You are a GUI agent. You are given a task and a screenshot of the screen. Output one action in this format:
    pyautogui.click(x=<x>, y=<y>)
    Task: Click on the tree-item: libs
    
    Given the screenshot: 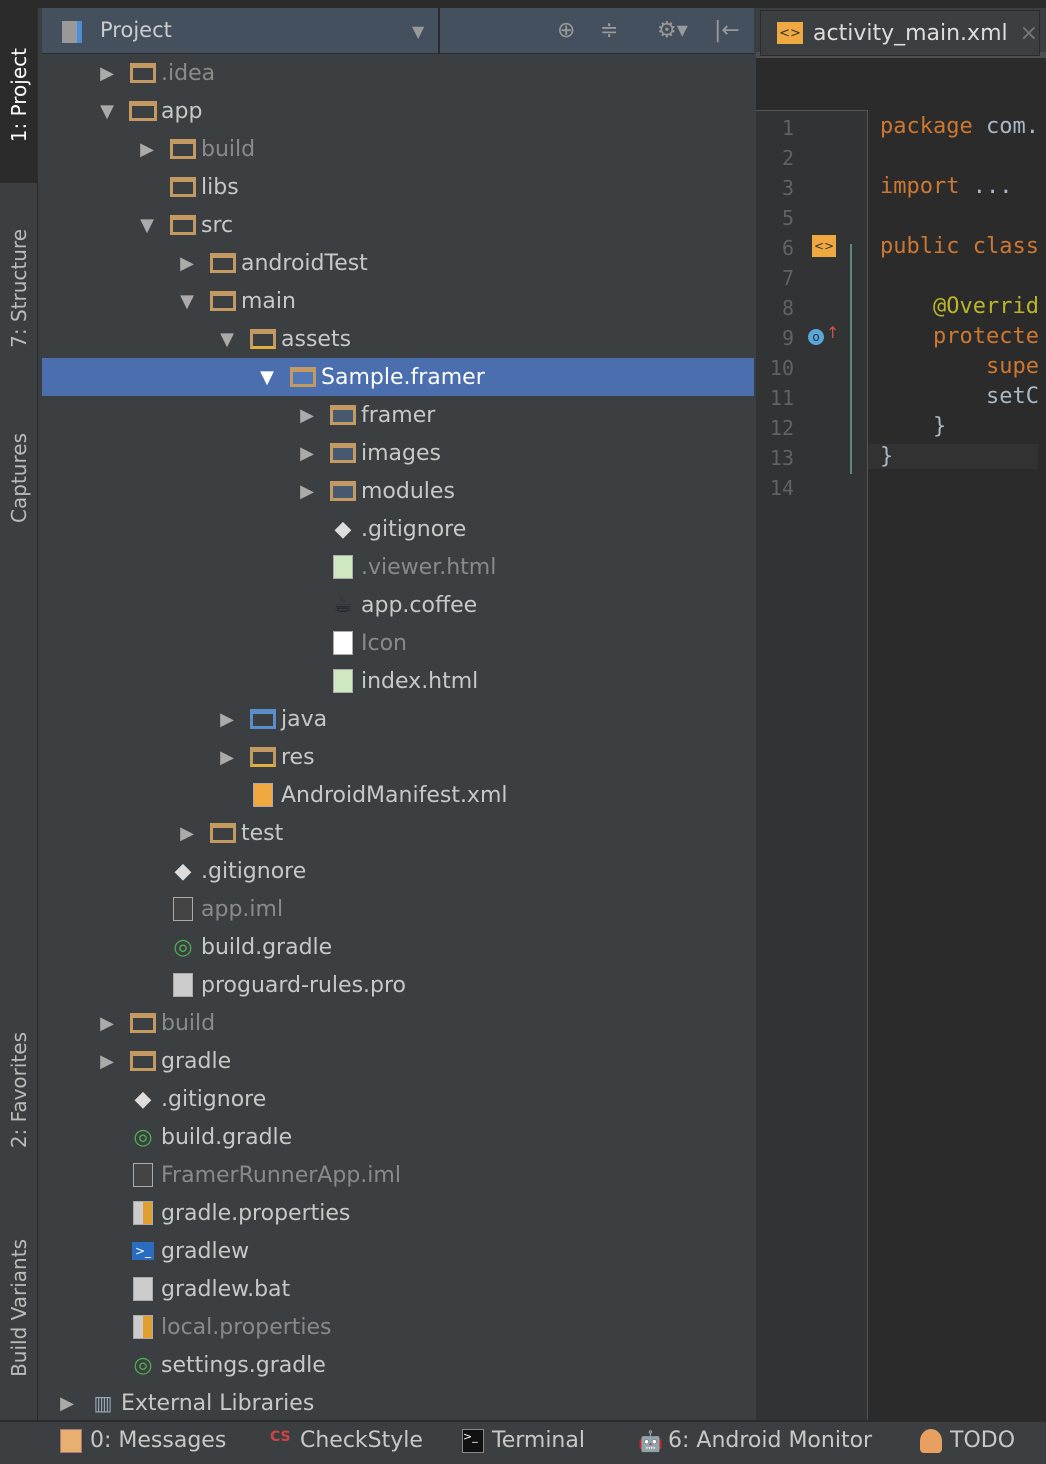 What is the action you would take?
    pyautogui.click(x=398, y=187)
    